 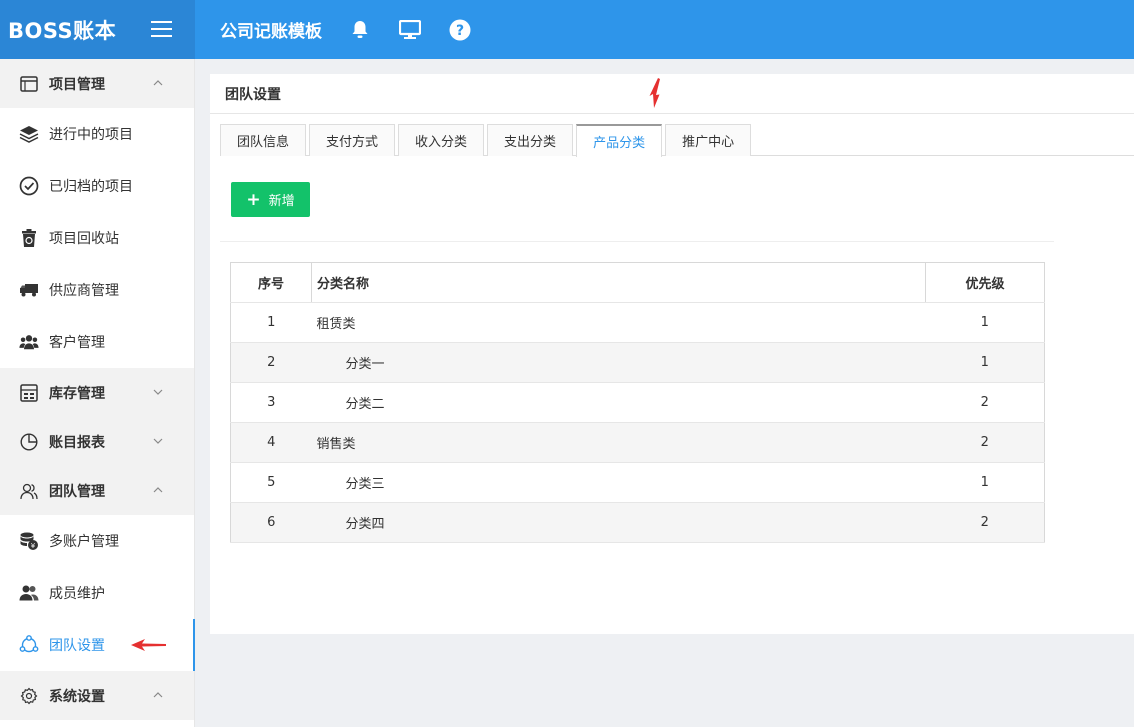 I want to click on sidebar-group-reports: 账目报表, so click(x=97, y=441).